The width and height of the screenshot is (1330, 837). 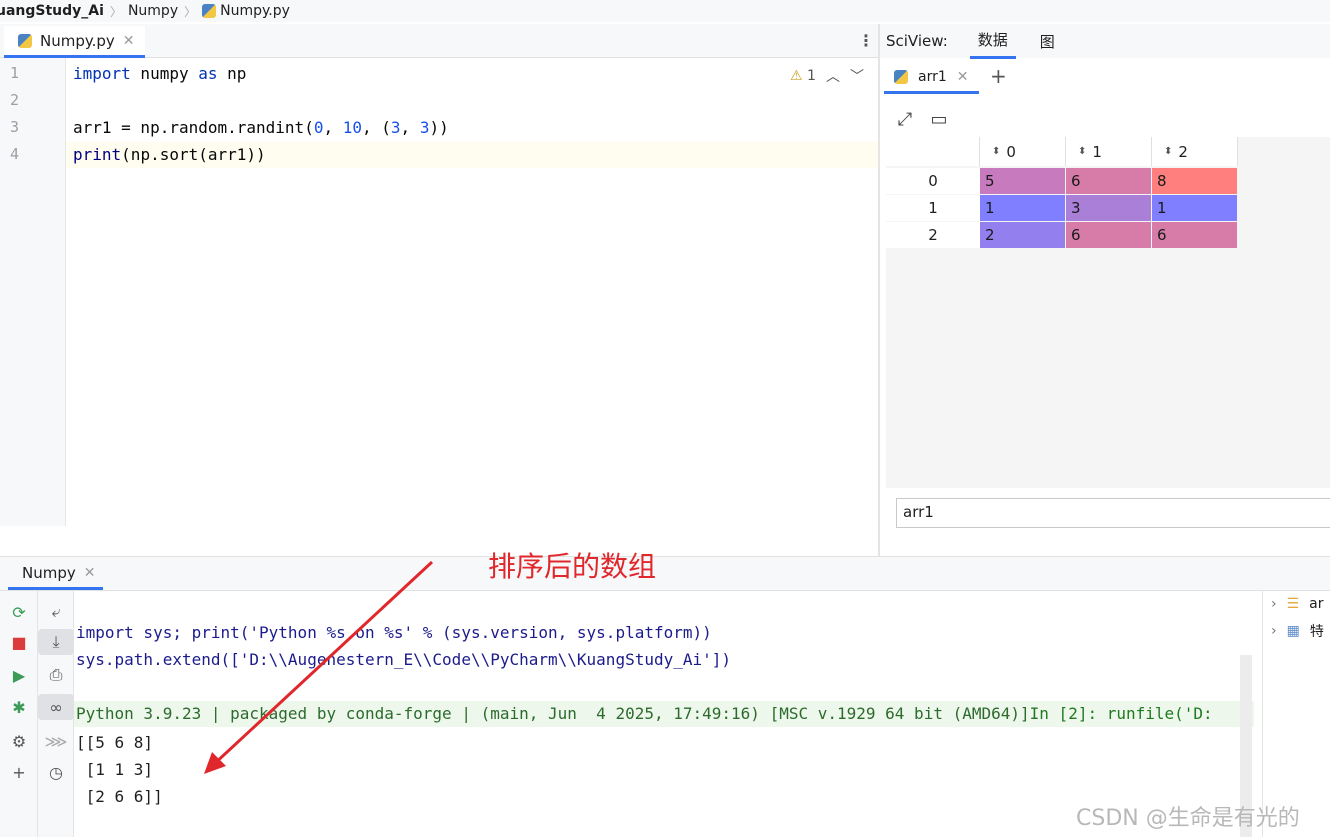 I want to click on code-text: np, so click(x=232, y=73).